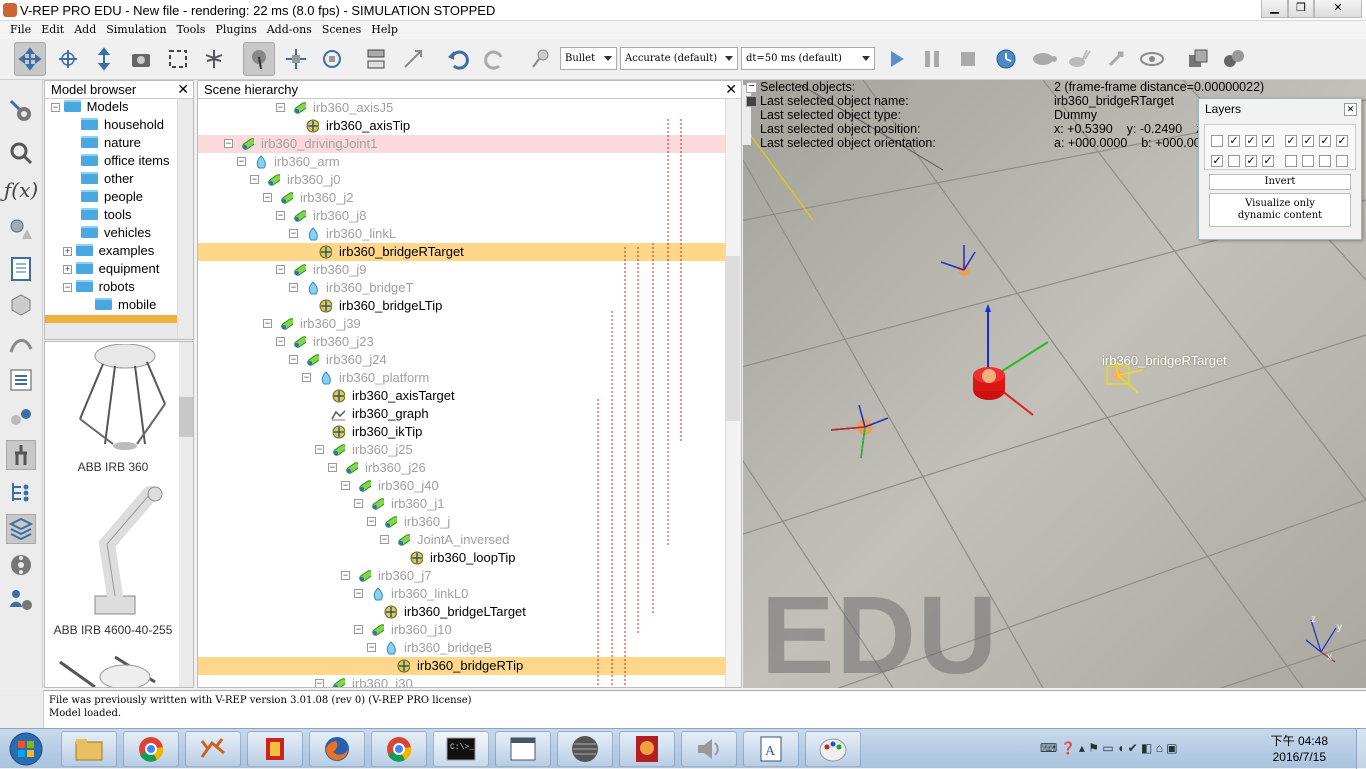 The height and width of the screenshot is (769, 1366). Describe the element at coordinates (125, 162) in the screenshot. I see `tree-item-office-items: office items` at that location.